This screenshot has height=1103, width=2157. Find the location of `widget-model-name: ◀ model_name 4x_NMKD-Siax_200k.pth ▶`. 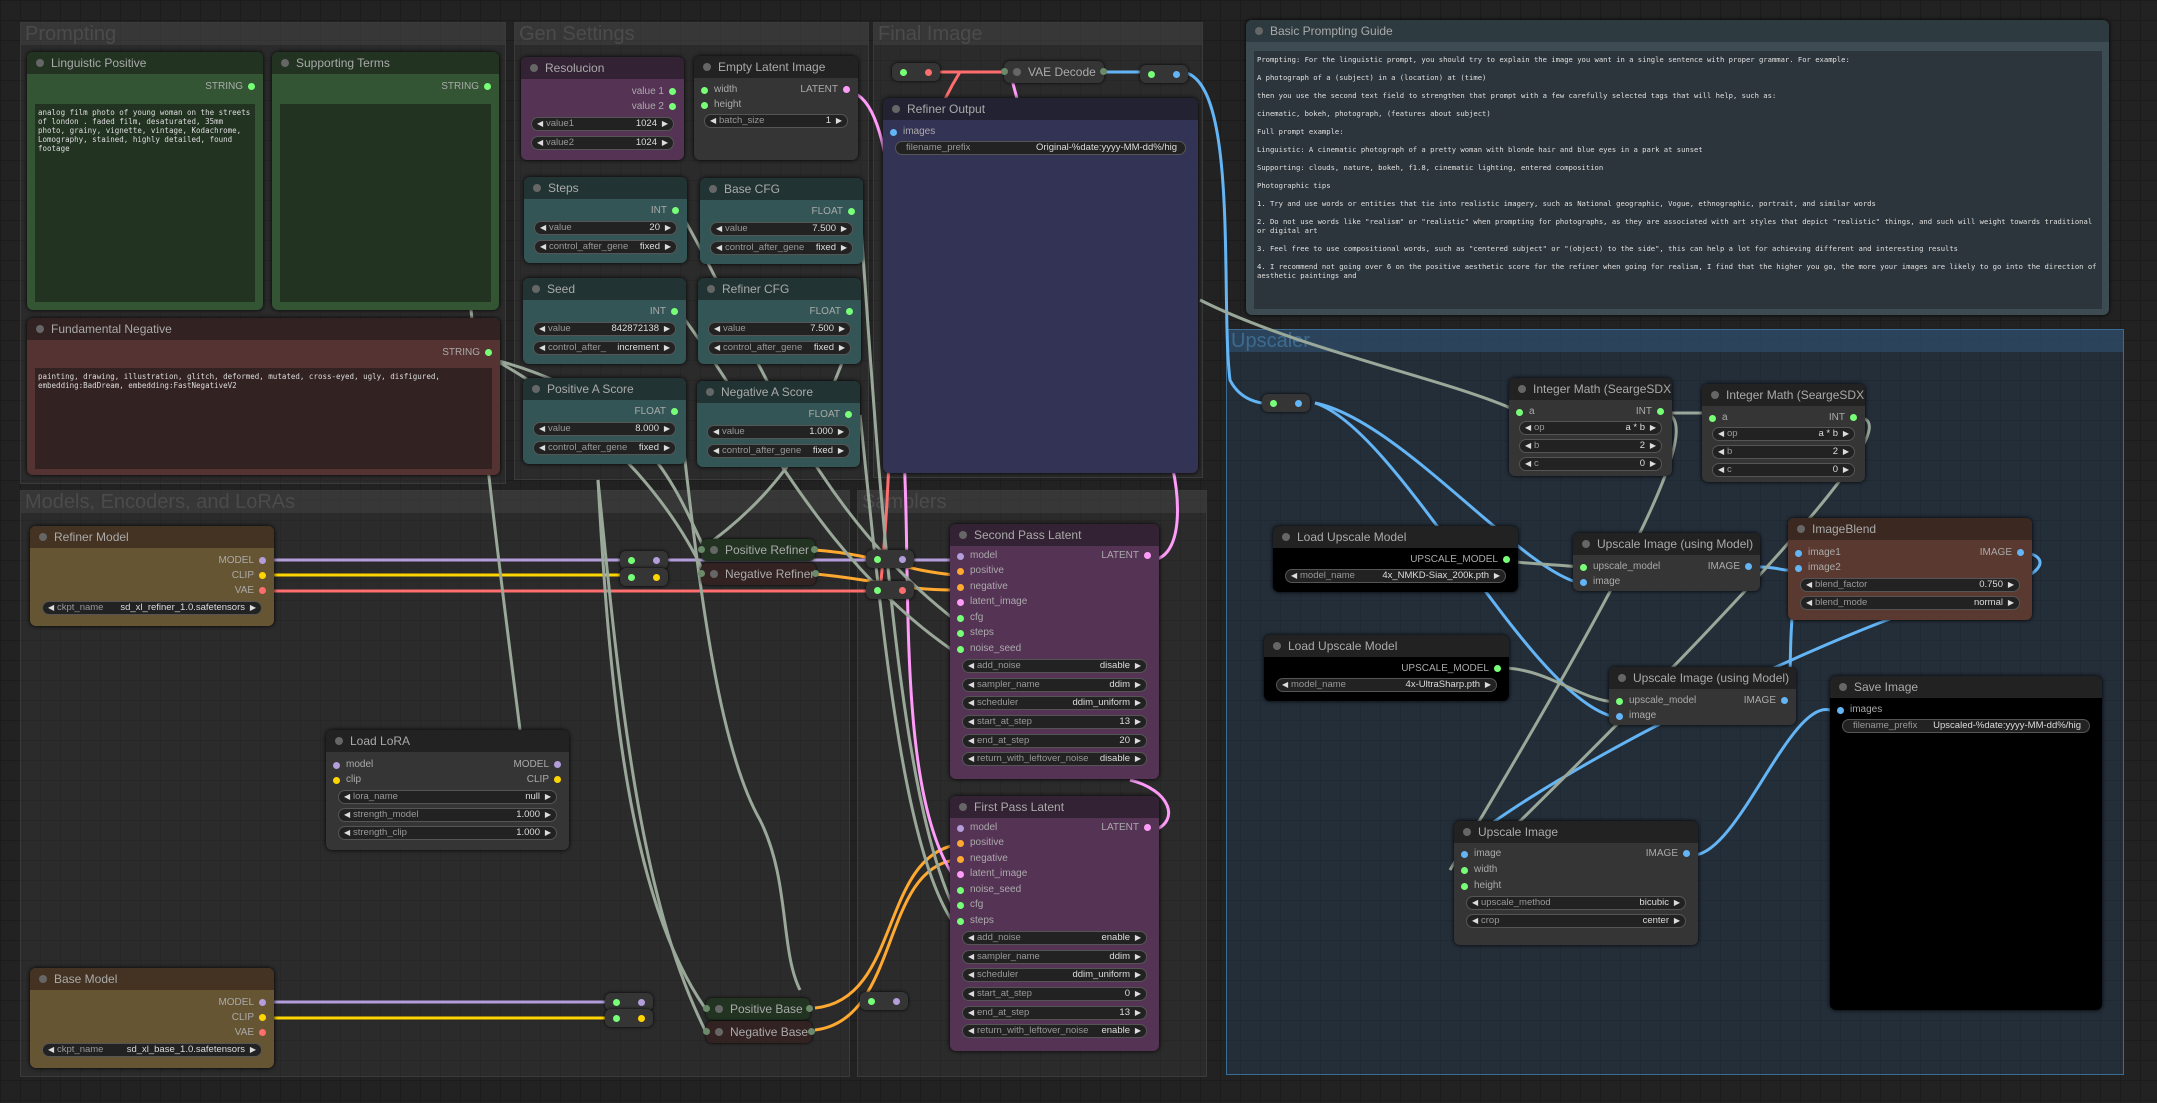

widget-model-name: ◀ model_name 4x_NMKD-Siax_200k.pth ▶ is located at coordinates (1395, 576).